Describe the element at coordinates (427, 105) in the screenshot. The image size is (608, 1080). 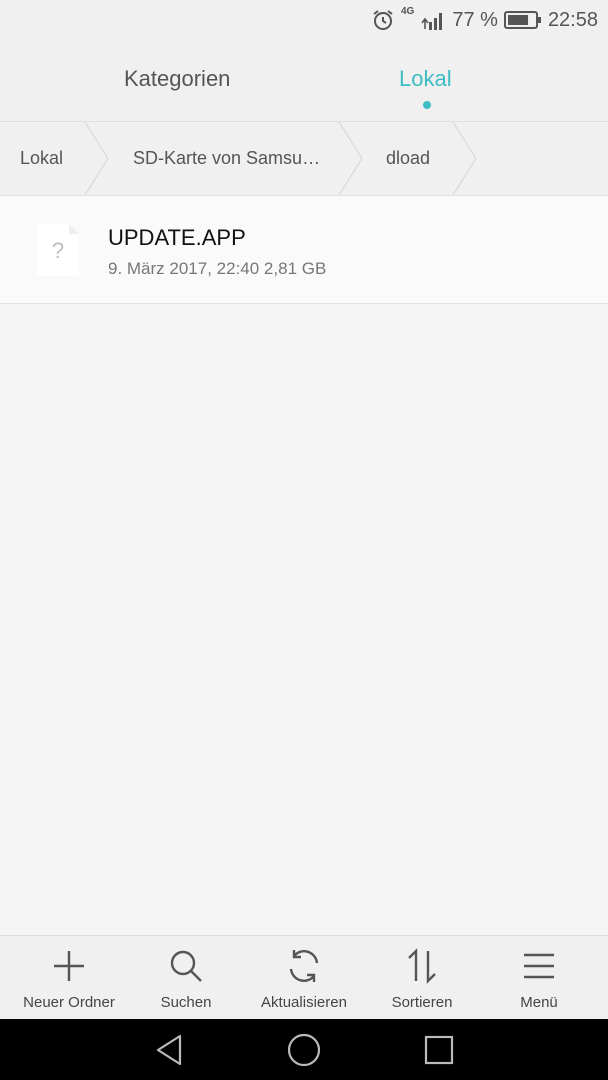
I see `active-tab-indicator` at that location.